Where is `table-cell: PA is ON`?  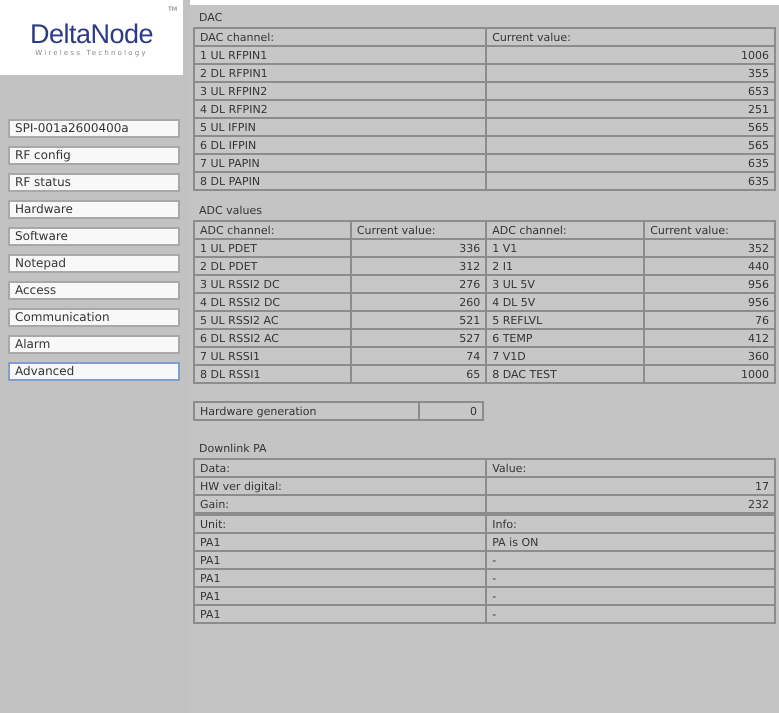
table-cell: PA is ON is located at coordinates (630, 542).